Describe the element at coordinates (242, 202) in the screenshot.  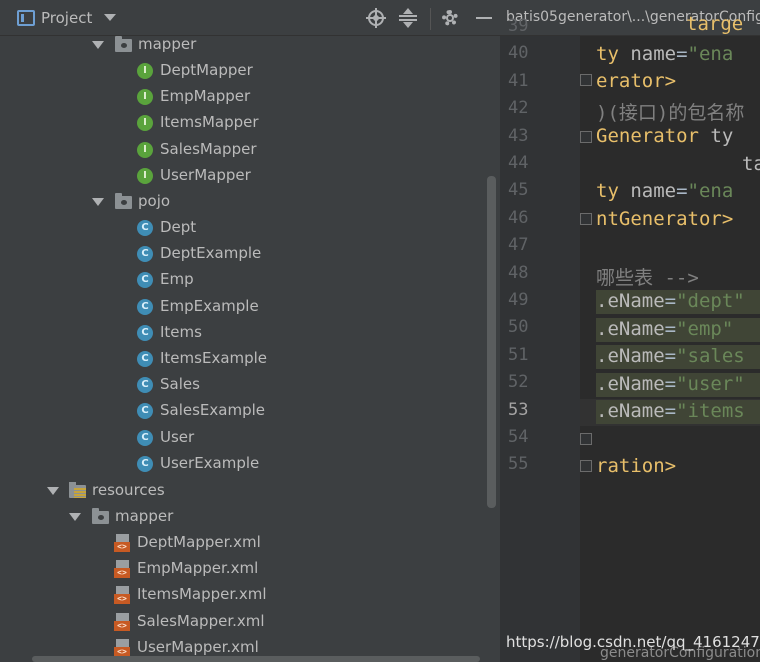
I see `tree-node-pojo-package: pojo` at that location.